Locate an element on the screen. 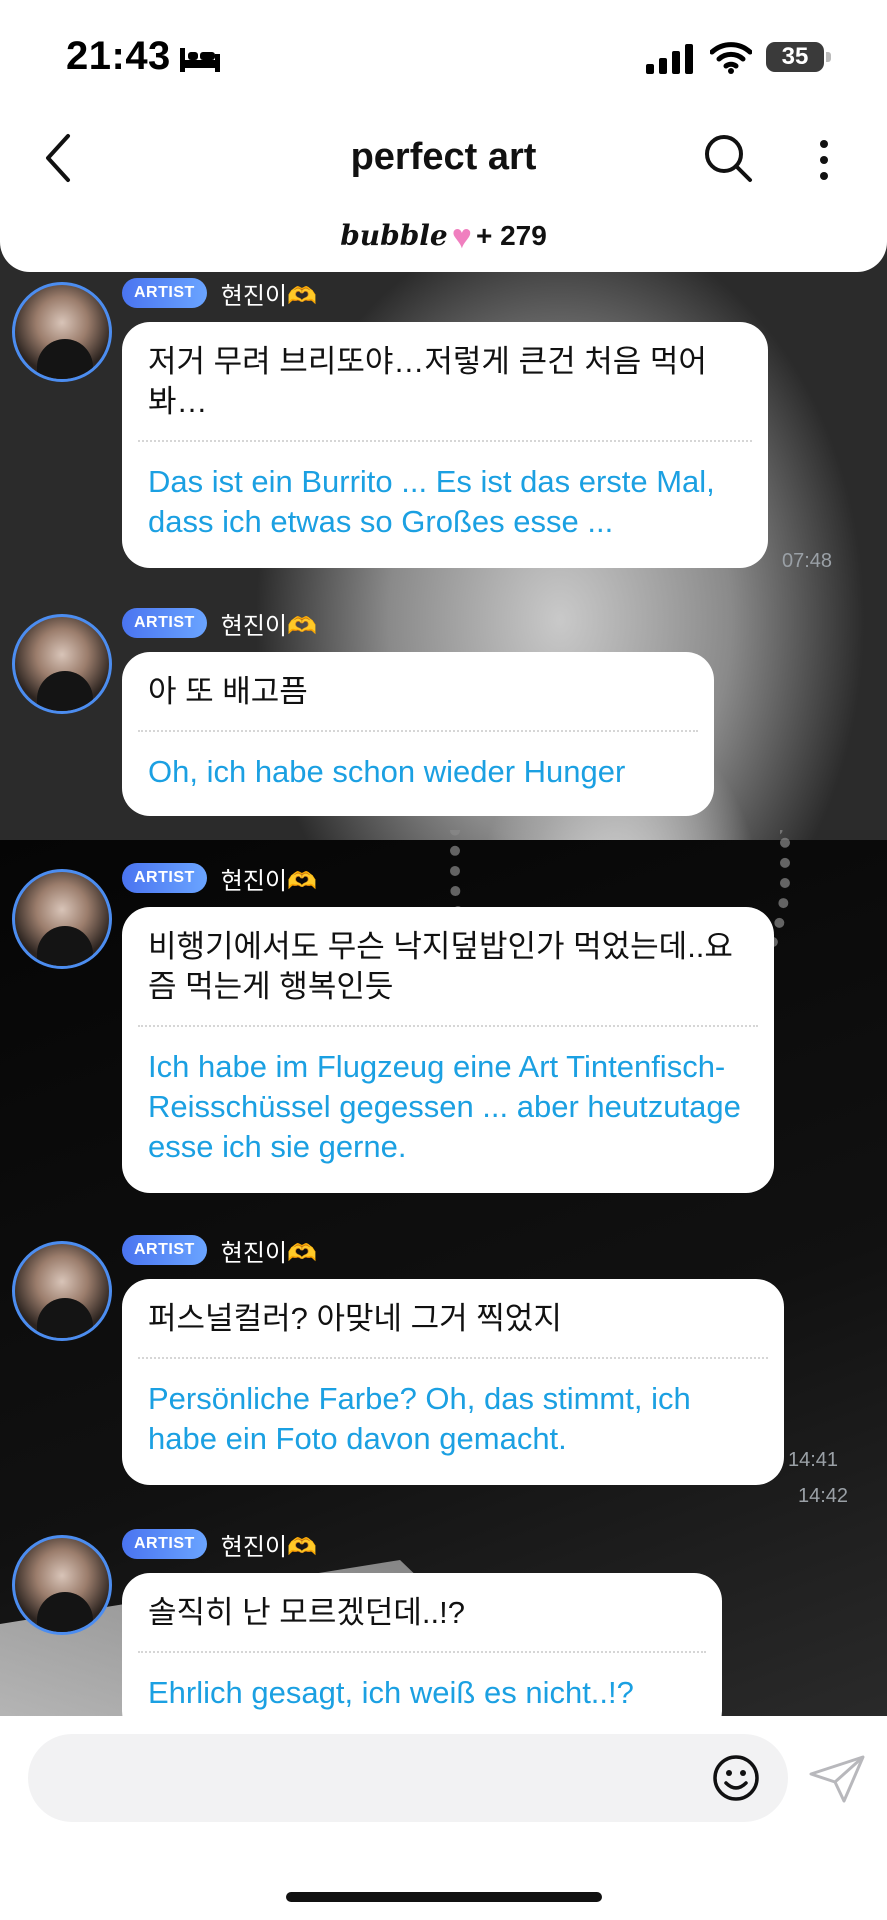  message-input is located at coordinates (408, 1778).